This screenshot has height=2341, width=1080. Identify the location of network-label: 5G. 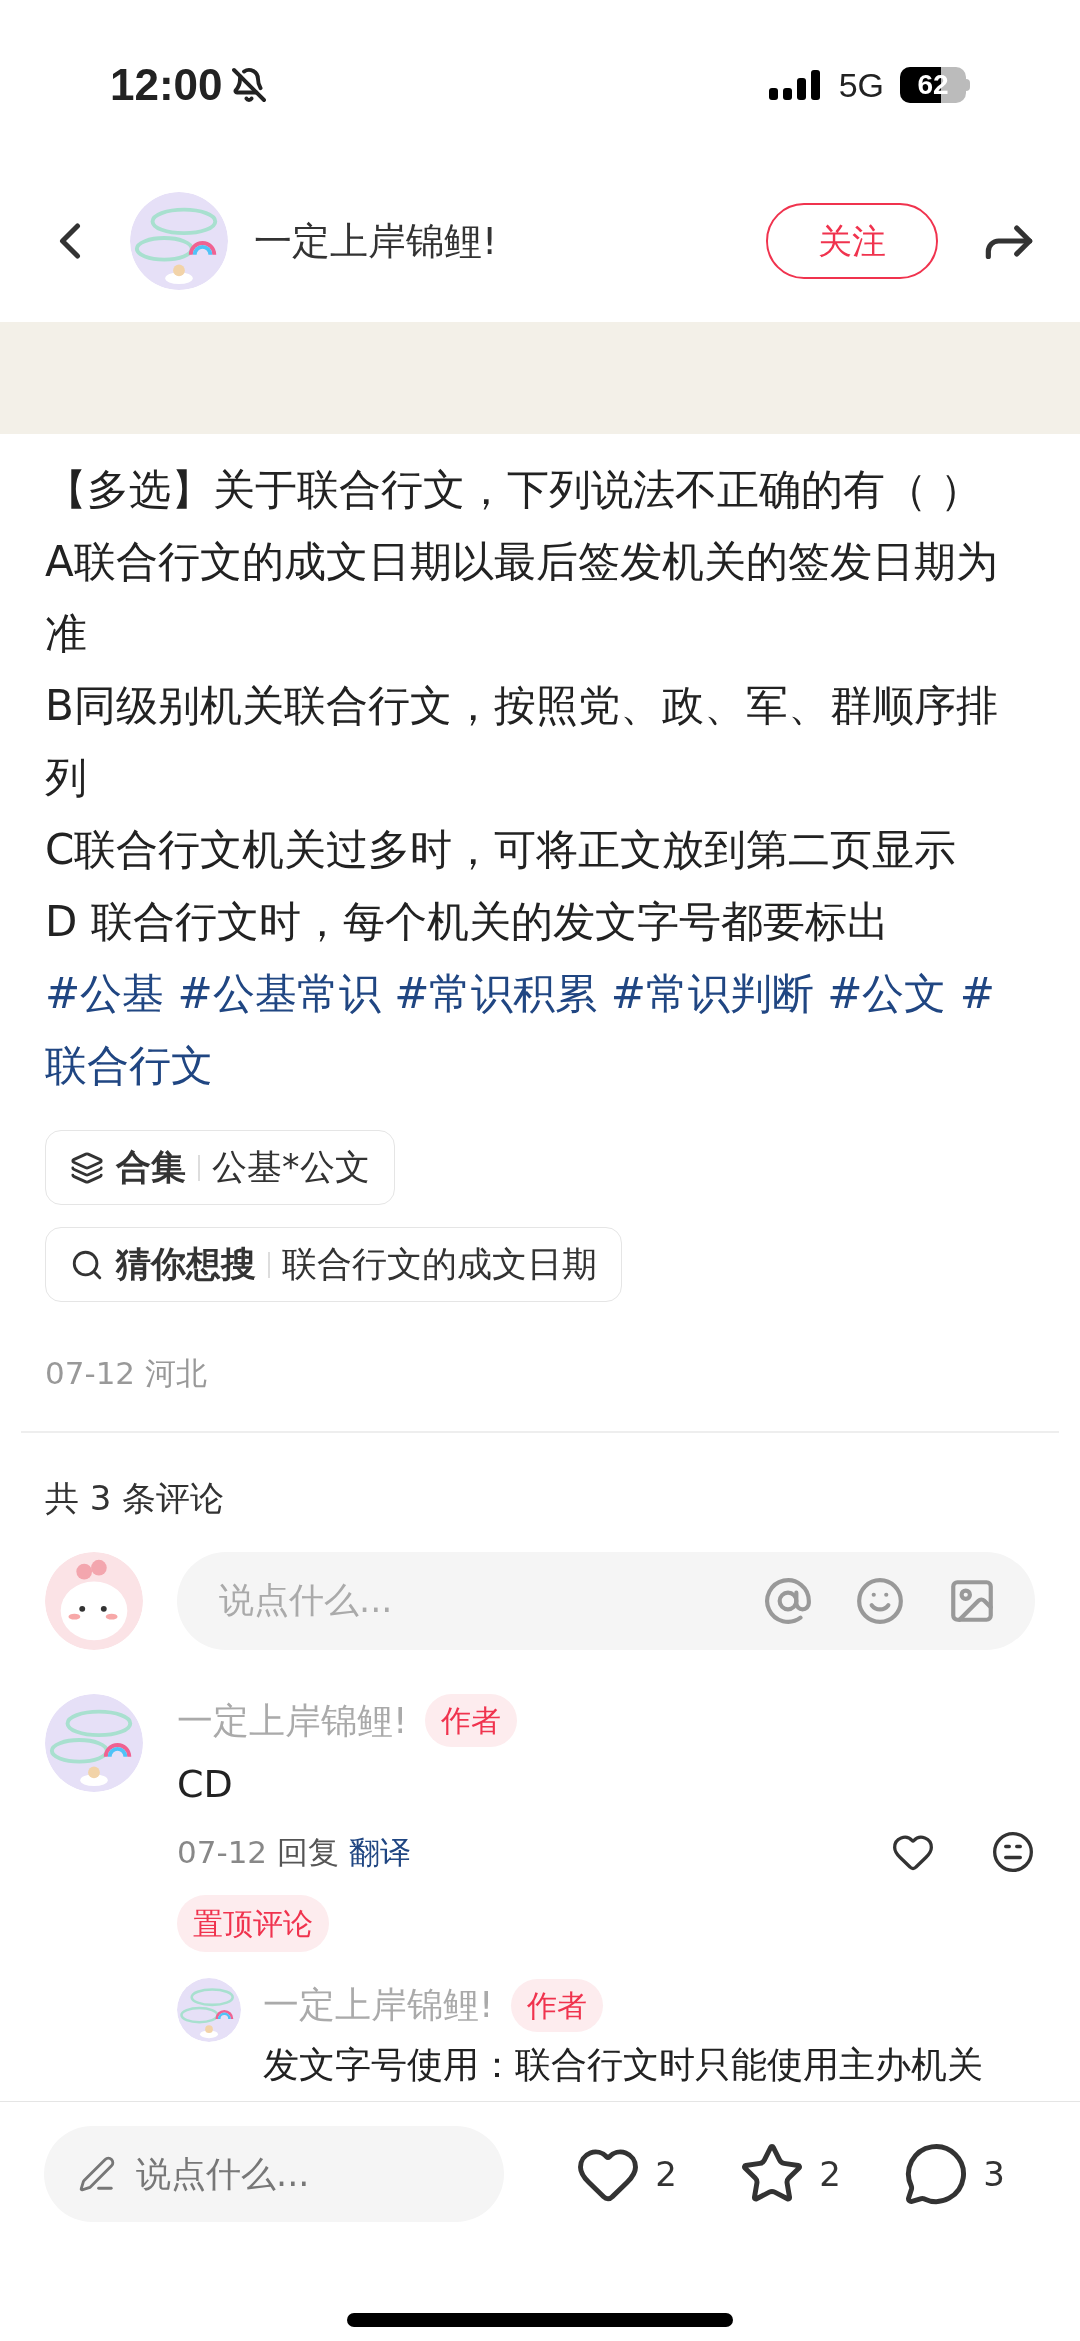
(861, 85).